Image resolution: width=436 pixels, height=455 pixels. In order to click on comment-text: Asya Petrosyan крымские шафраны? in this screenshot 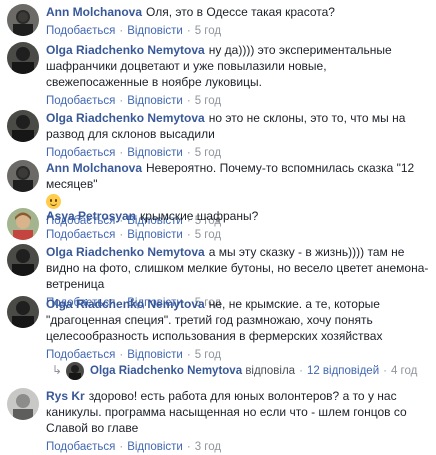, I will do `click(238, 216)`.